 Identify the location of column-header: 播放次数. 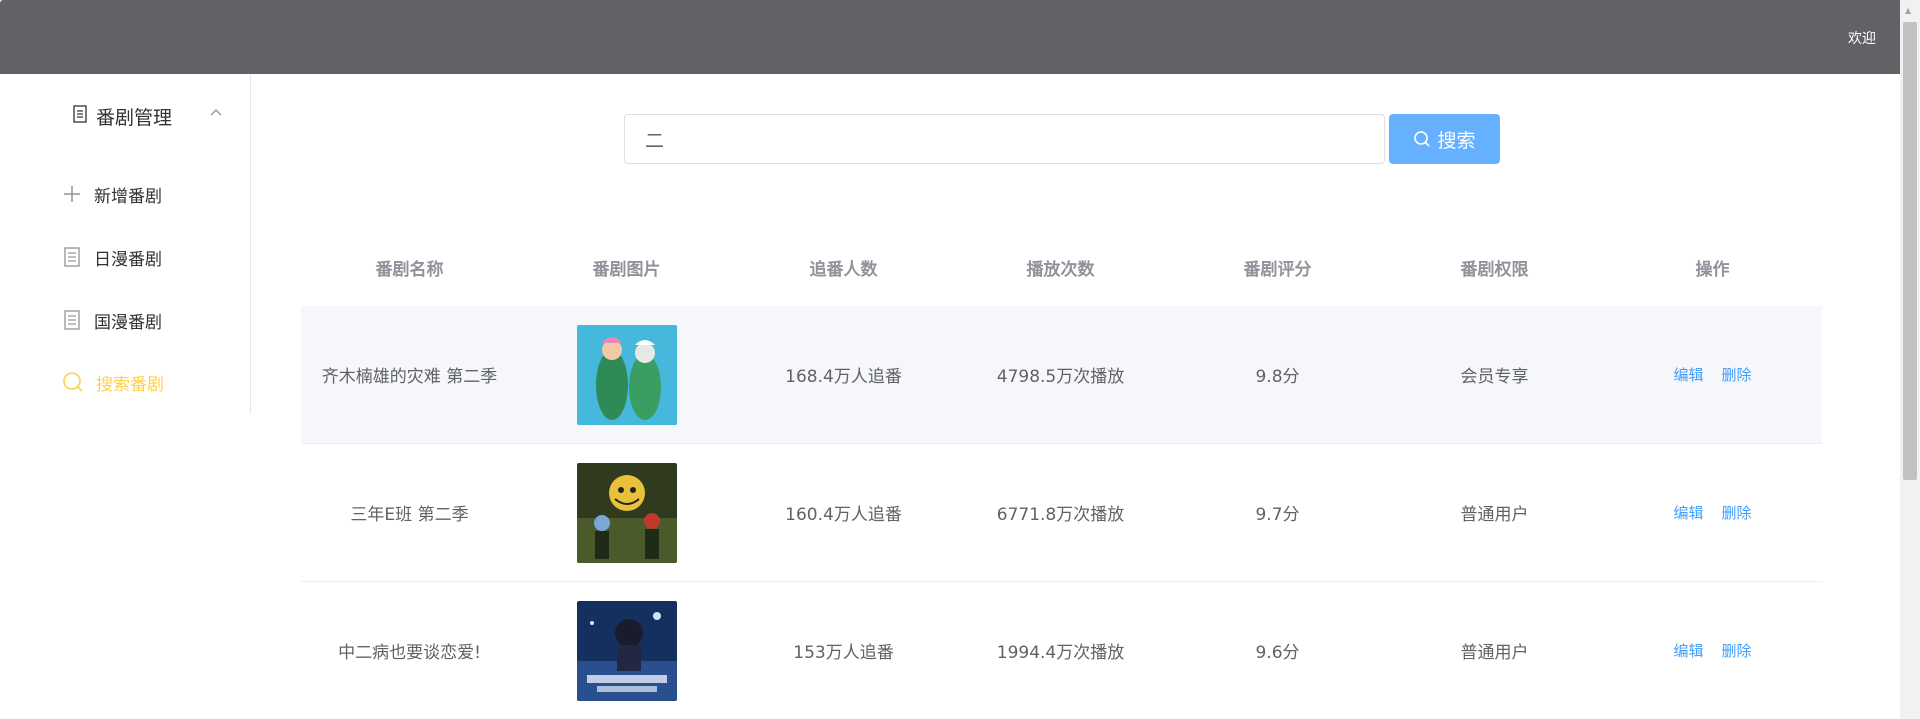
(1060, 269).